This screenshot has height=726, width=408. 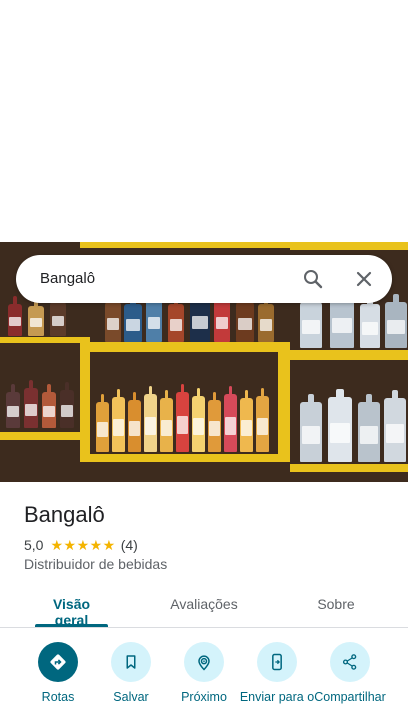 What do you see at coordinates (277, 662) in the screenshot?
I see `send-to-phone-icon` at bounding box center [277, 662].